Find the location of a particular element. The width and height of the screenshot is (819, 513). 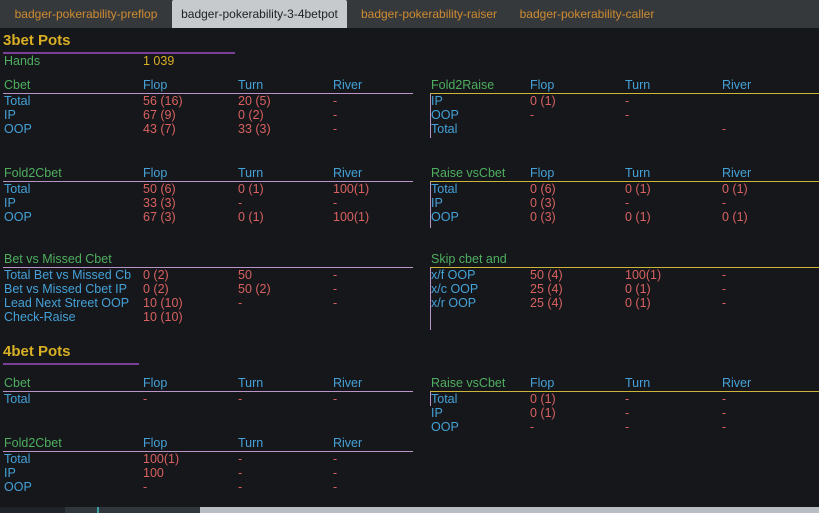

tab-badger-pokerability-raiser: badger-pokerability-raiser is located at coordinates (429, 14).